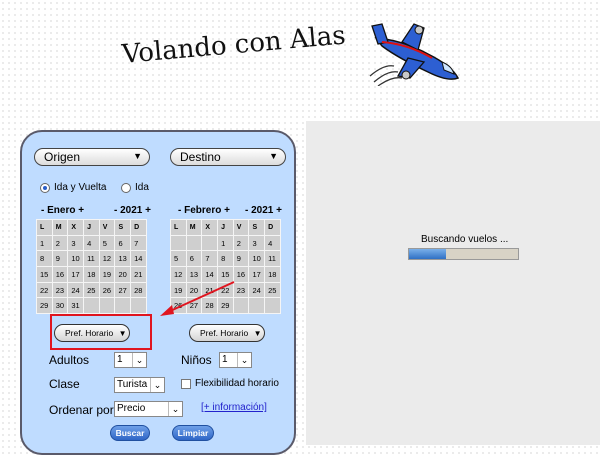 The height and width of the screenshot is (455, 600). I want to click on month-label: Enero, so click(61, 210).